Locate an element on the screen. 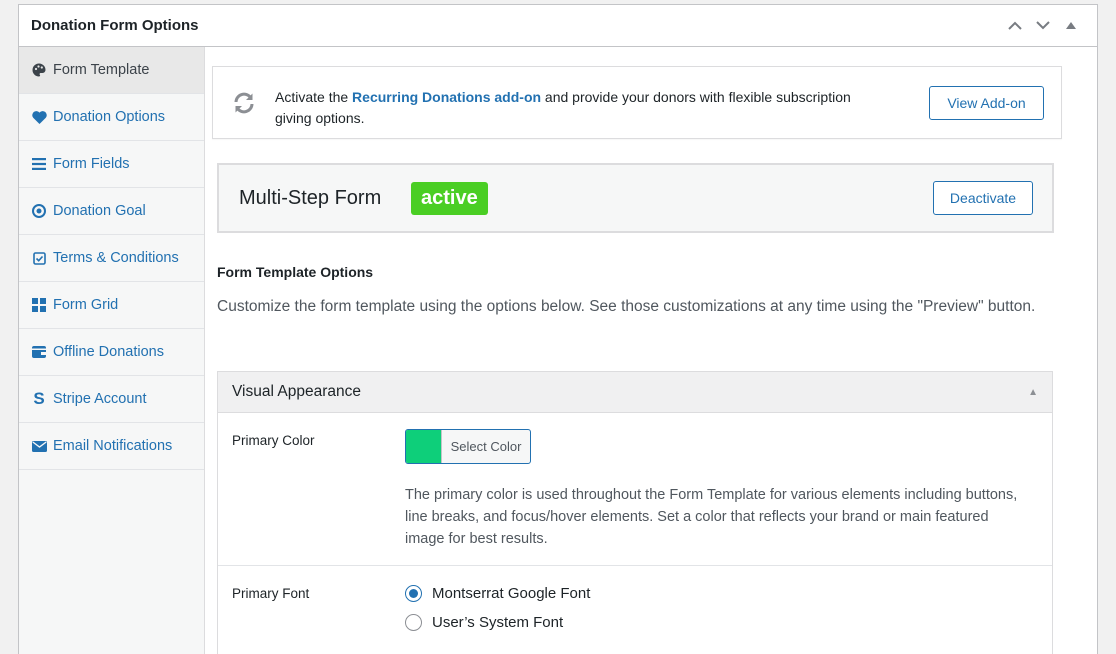 The width and height of the screenshot is (1116, 654). metabox-title: Donation Form Options is located at coordinates (115, 25).